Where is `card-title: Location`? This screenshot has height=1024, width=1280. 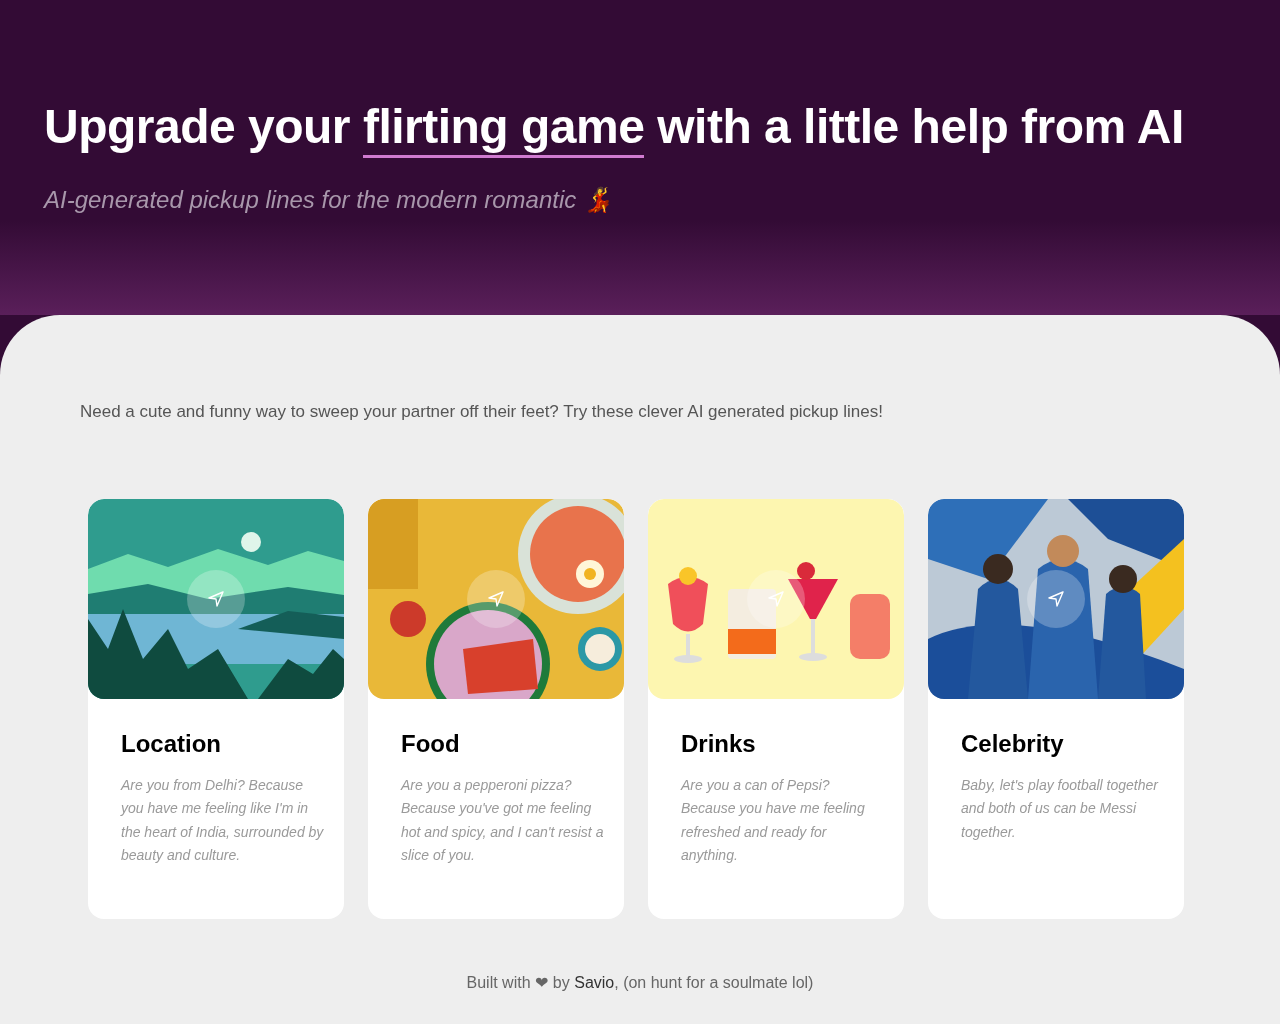 card-title: Location is located at coordinates (171, 743).